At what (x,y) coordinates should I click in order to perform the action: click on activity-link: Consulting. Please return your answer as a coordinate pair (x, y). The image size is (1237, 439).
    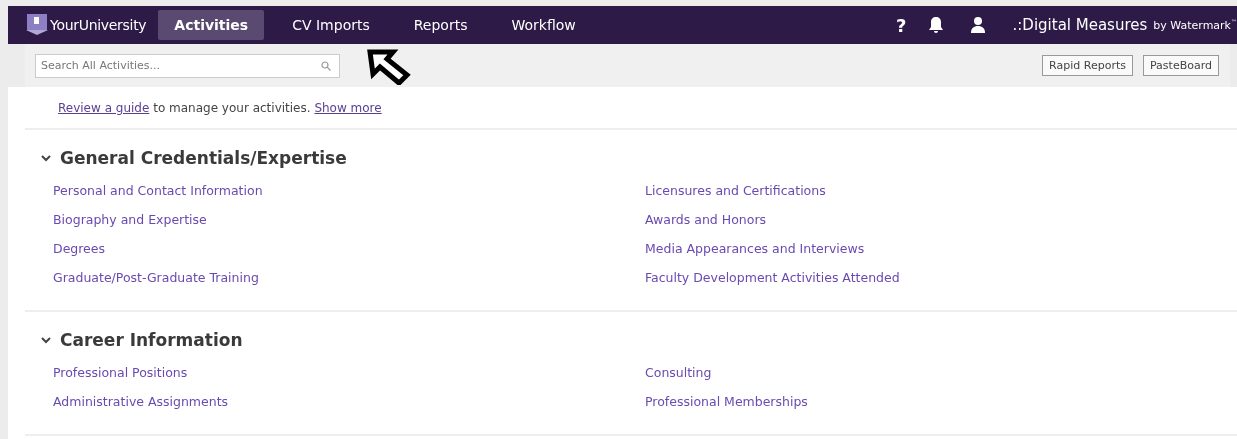
    Looking at the image, I should click on (941, 372).